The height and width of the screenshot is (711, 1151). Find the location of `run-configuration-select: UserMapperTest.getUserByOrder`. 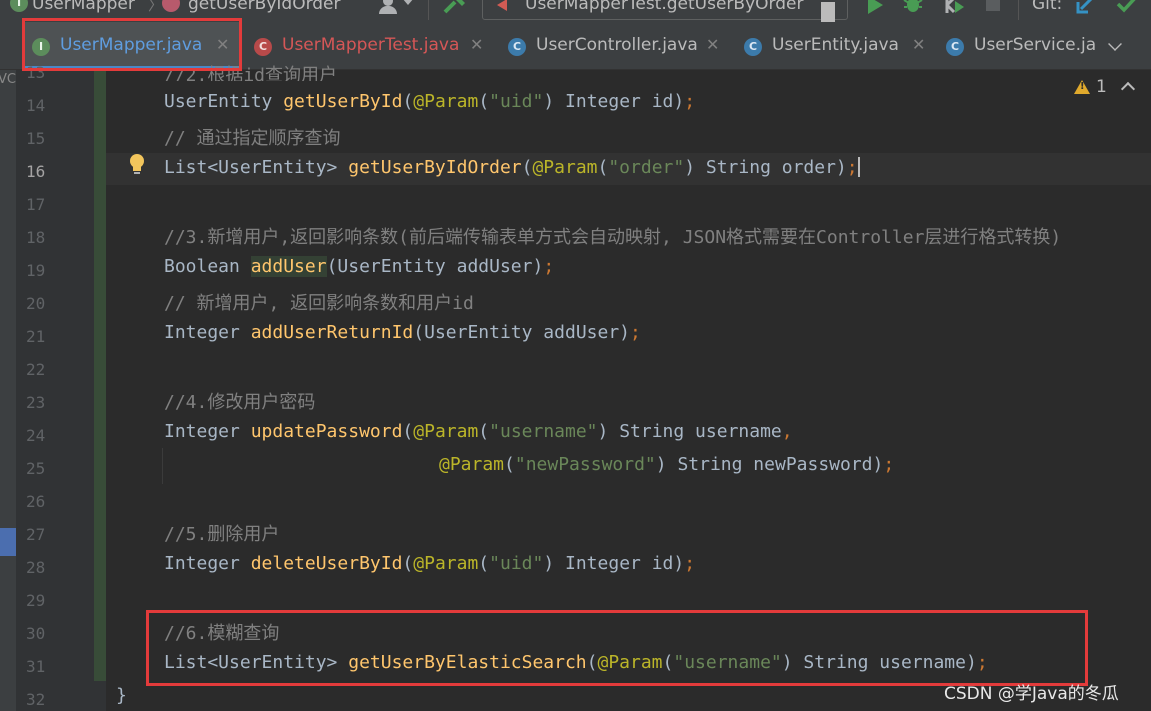

run-configuration-select: UserMapperTest.getUserByOrder is located at coordinates (665, 11).